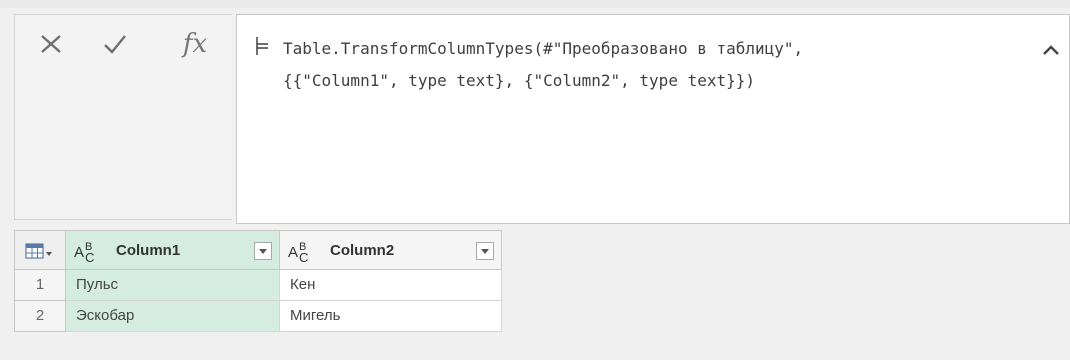 This screenshot has width=1070, height=360. Describe the element at coordinates (362, 250) in the screenshot. I see `column-header-label: Column2` at that location.